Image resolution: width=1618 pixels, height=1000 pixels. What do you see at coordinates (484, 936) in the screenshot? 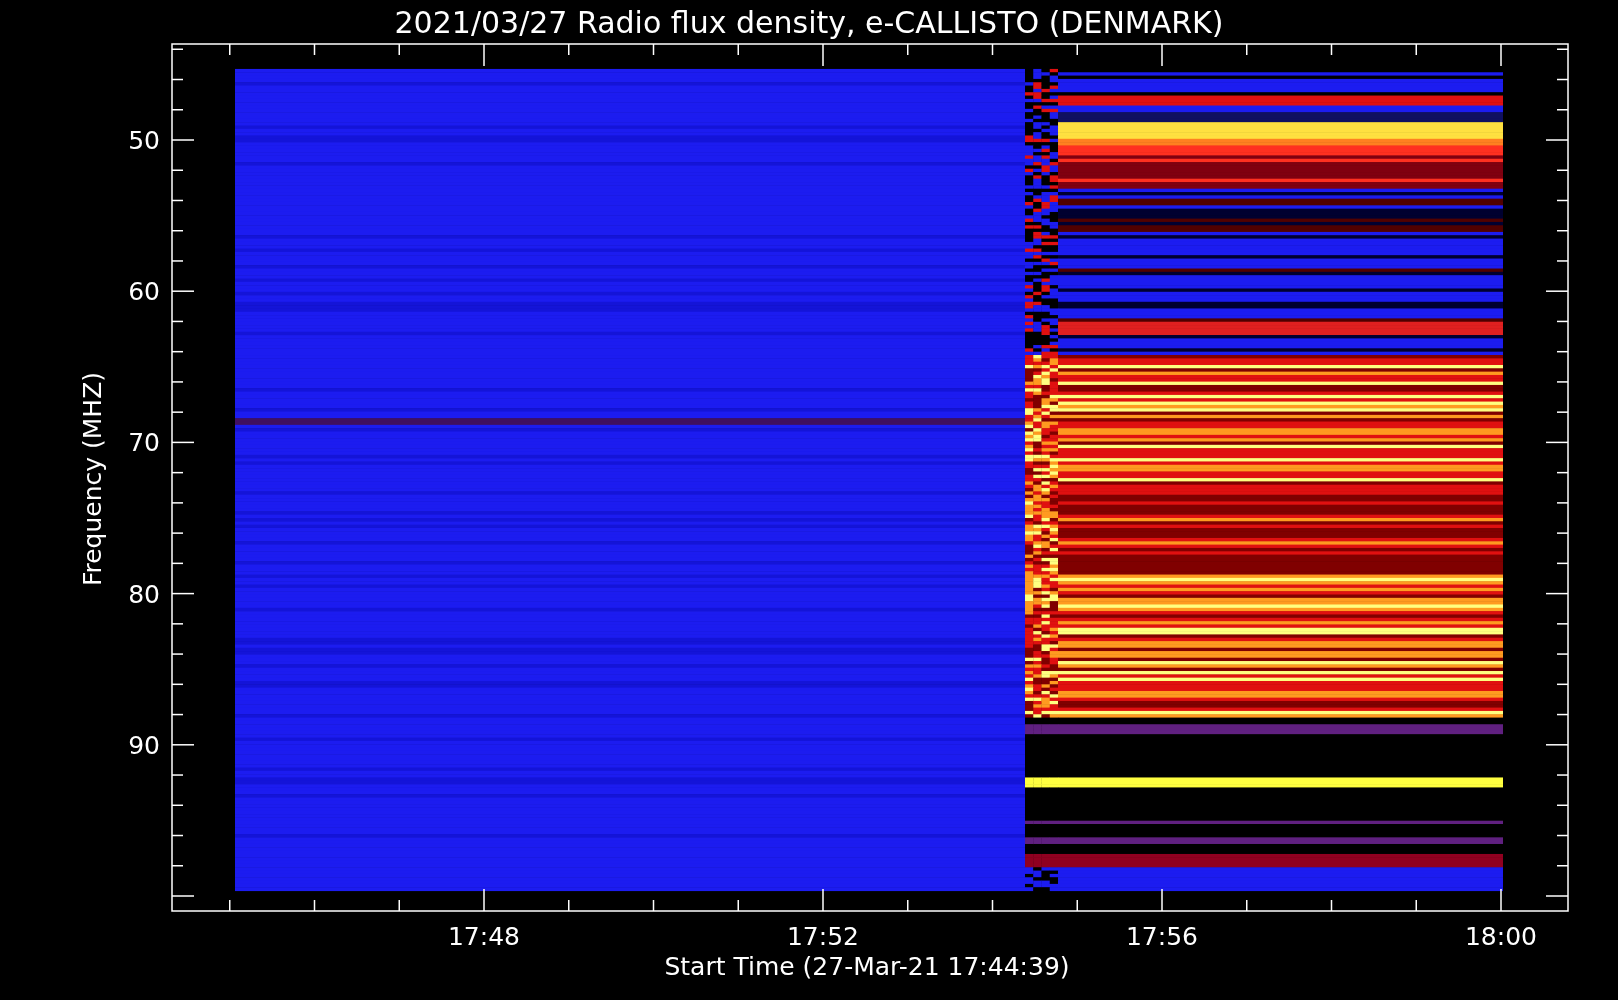
I see `x-tick-label: 17:48` at bounding box center [484, 936].